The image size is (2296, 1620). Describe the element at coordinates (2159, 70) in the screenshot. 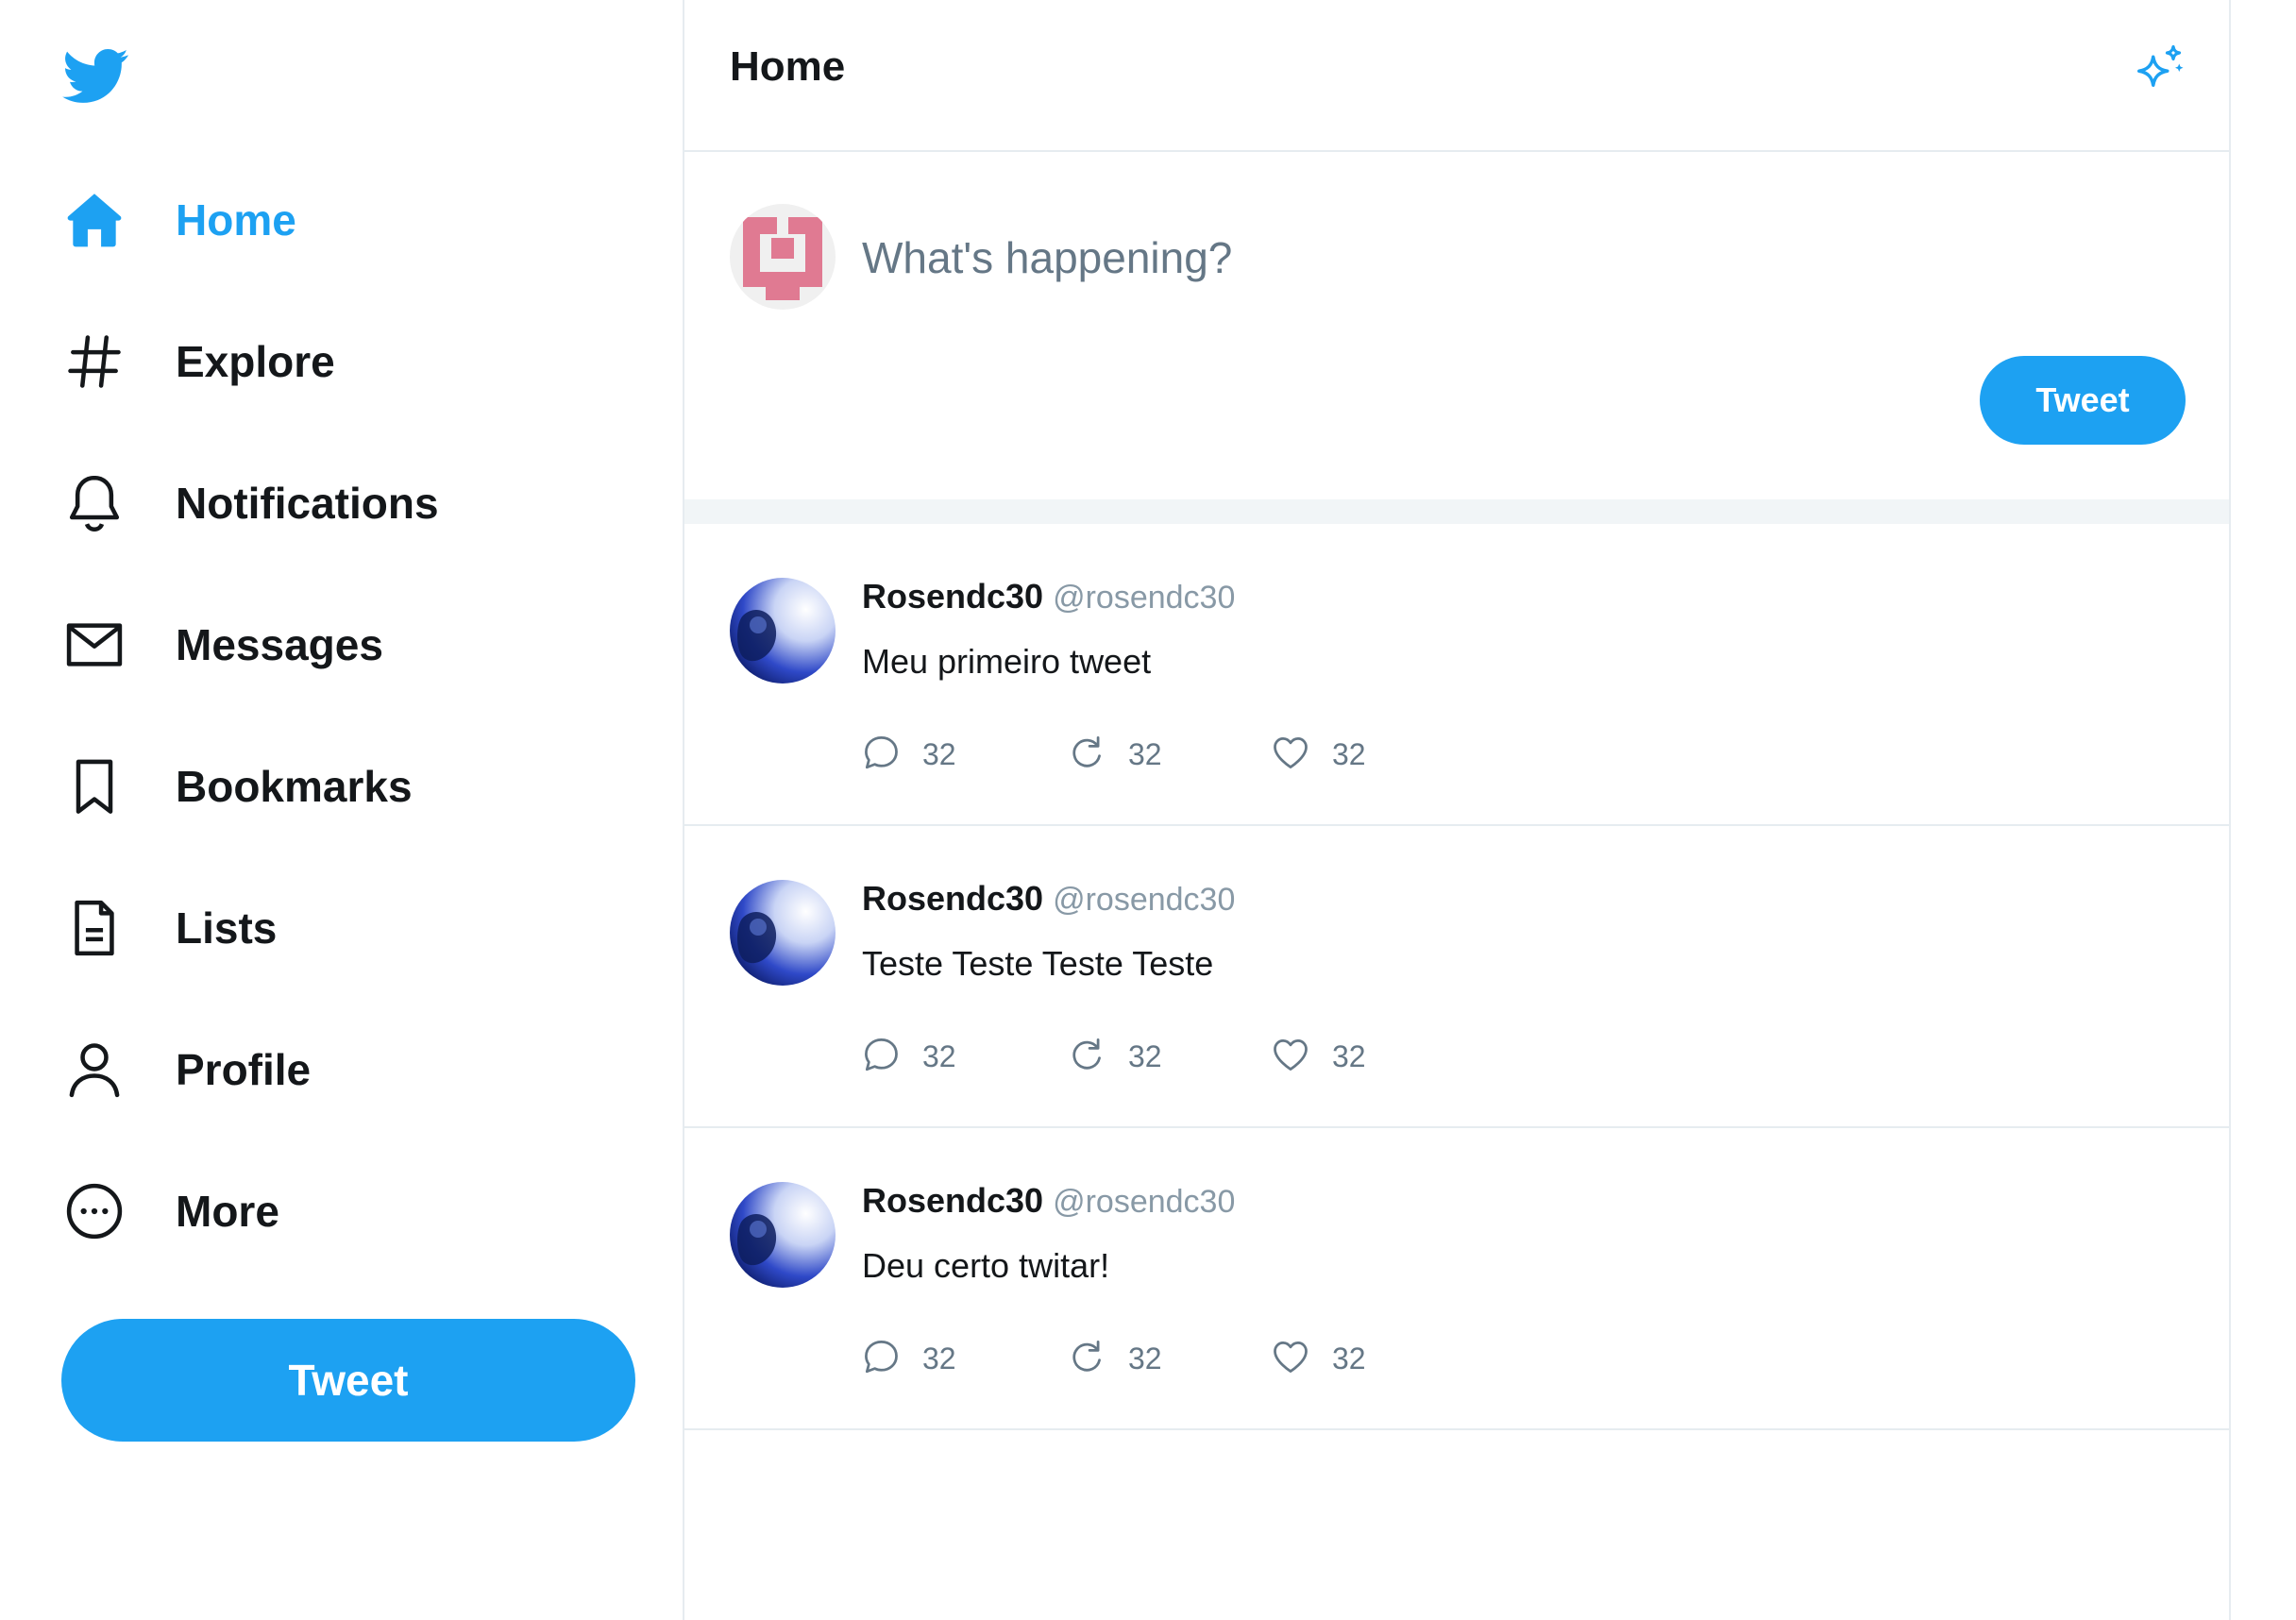

I see `sparkle-icon` at that location.